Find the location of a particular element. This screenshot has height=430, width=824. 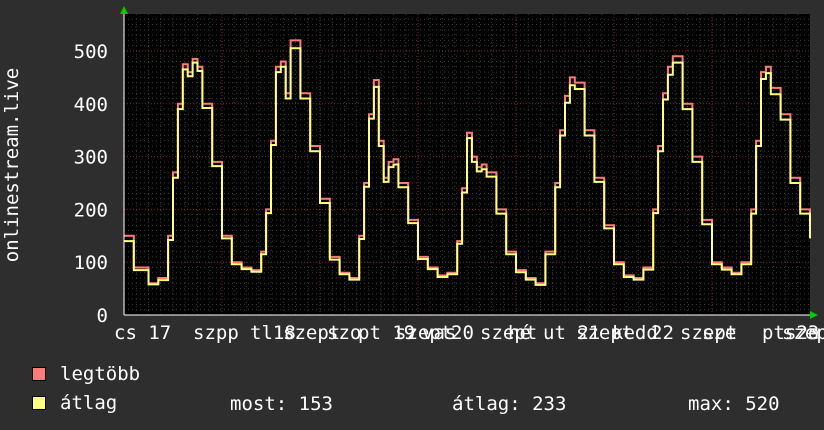

legend-label-avg: átlag is located at coordinates (89, 403).